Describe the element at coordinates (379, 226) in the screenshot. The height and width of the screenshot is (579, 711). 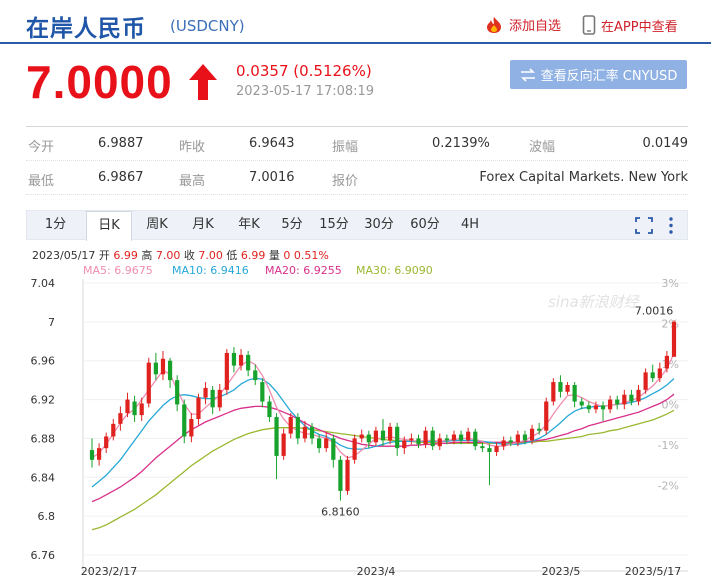
I see `tab-30min: 30分` at that location.